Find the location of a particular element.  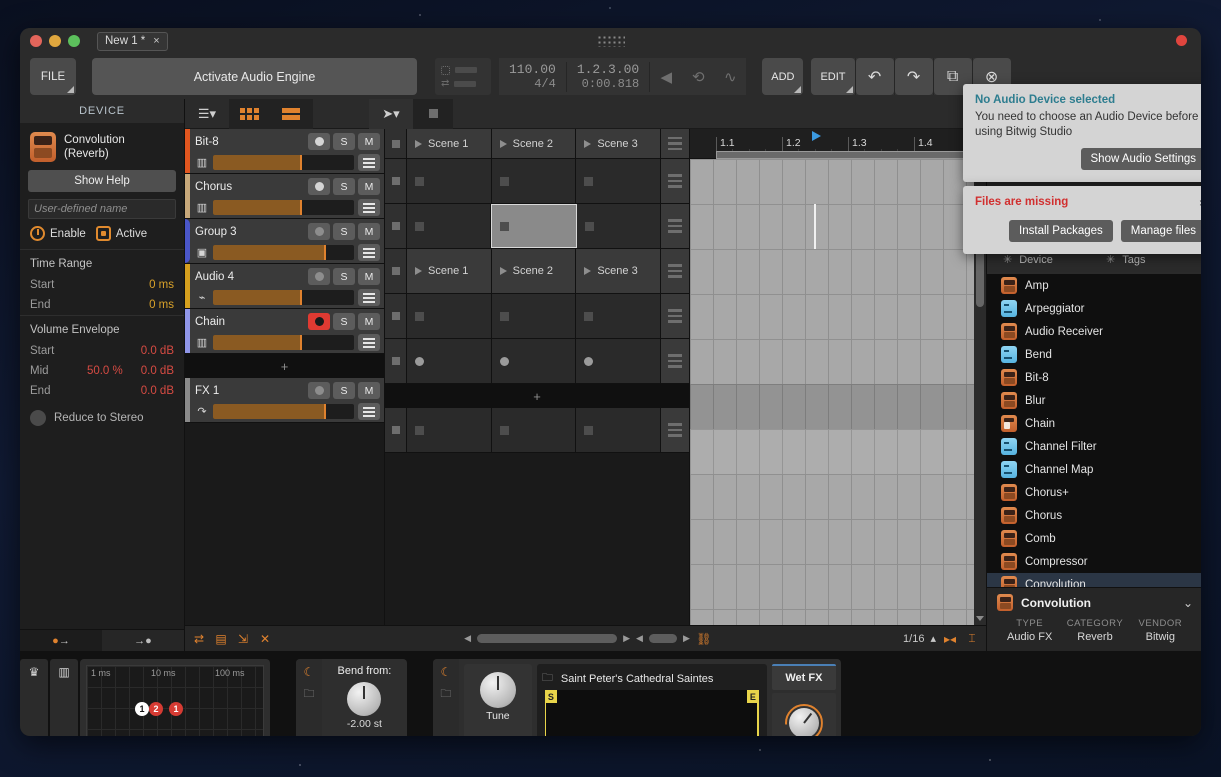

delay-node-right-1: 1 is located at coordinates (176, 709).